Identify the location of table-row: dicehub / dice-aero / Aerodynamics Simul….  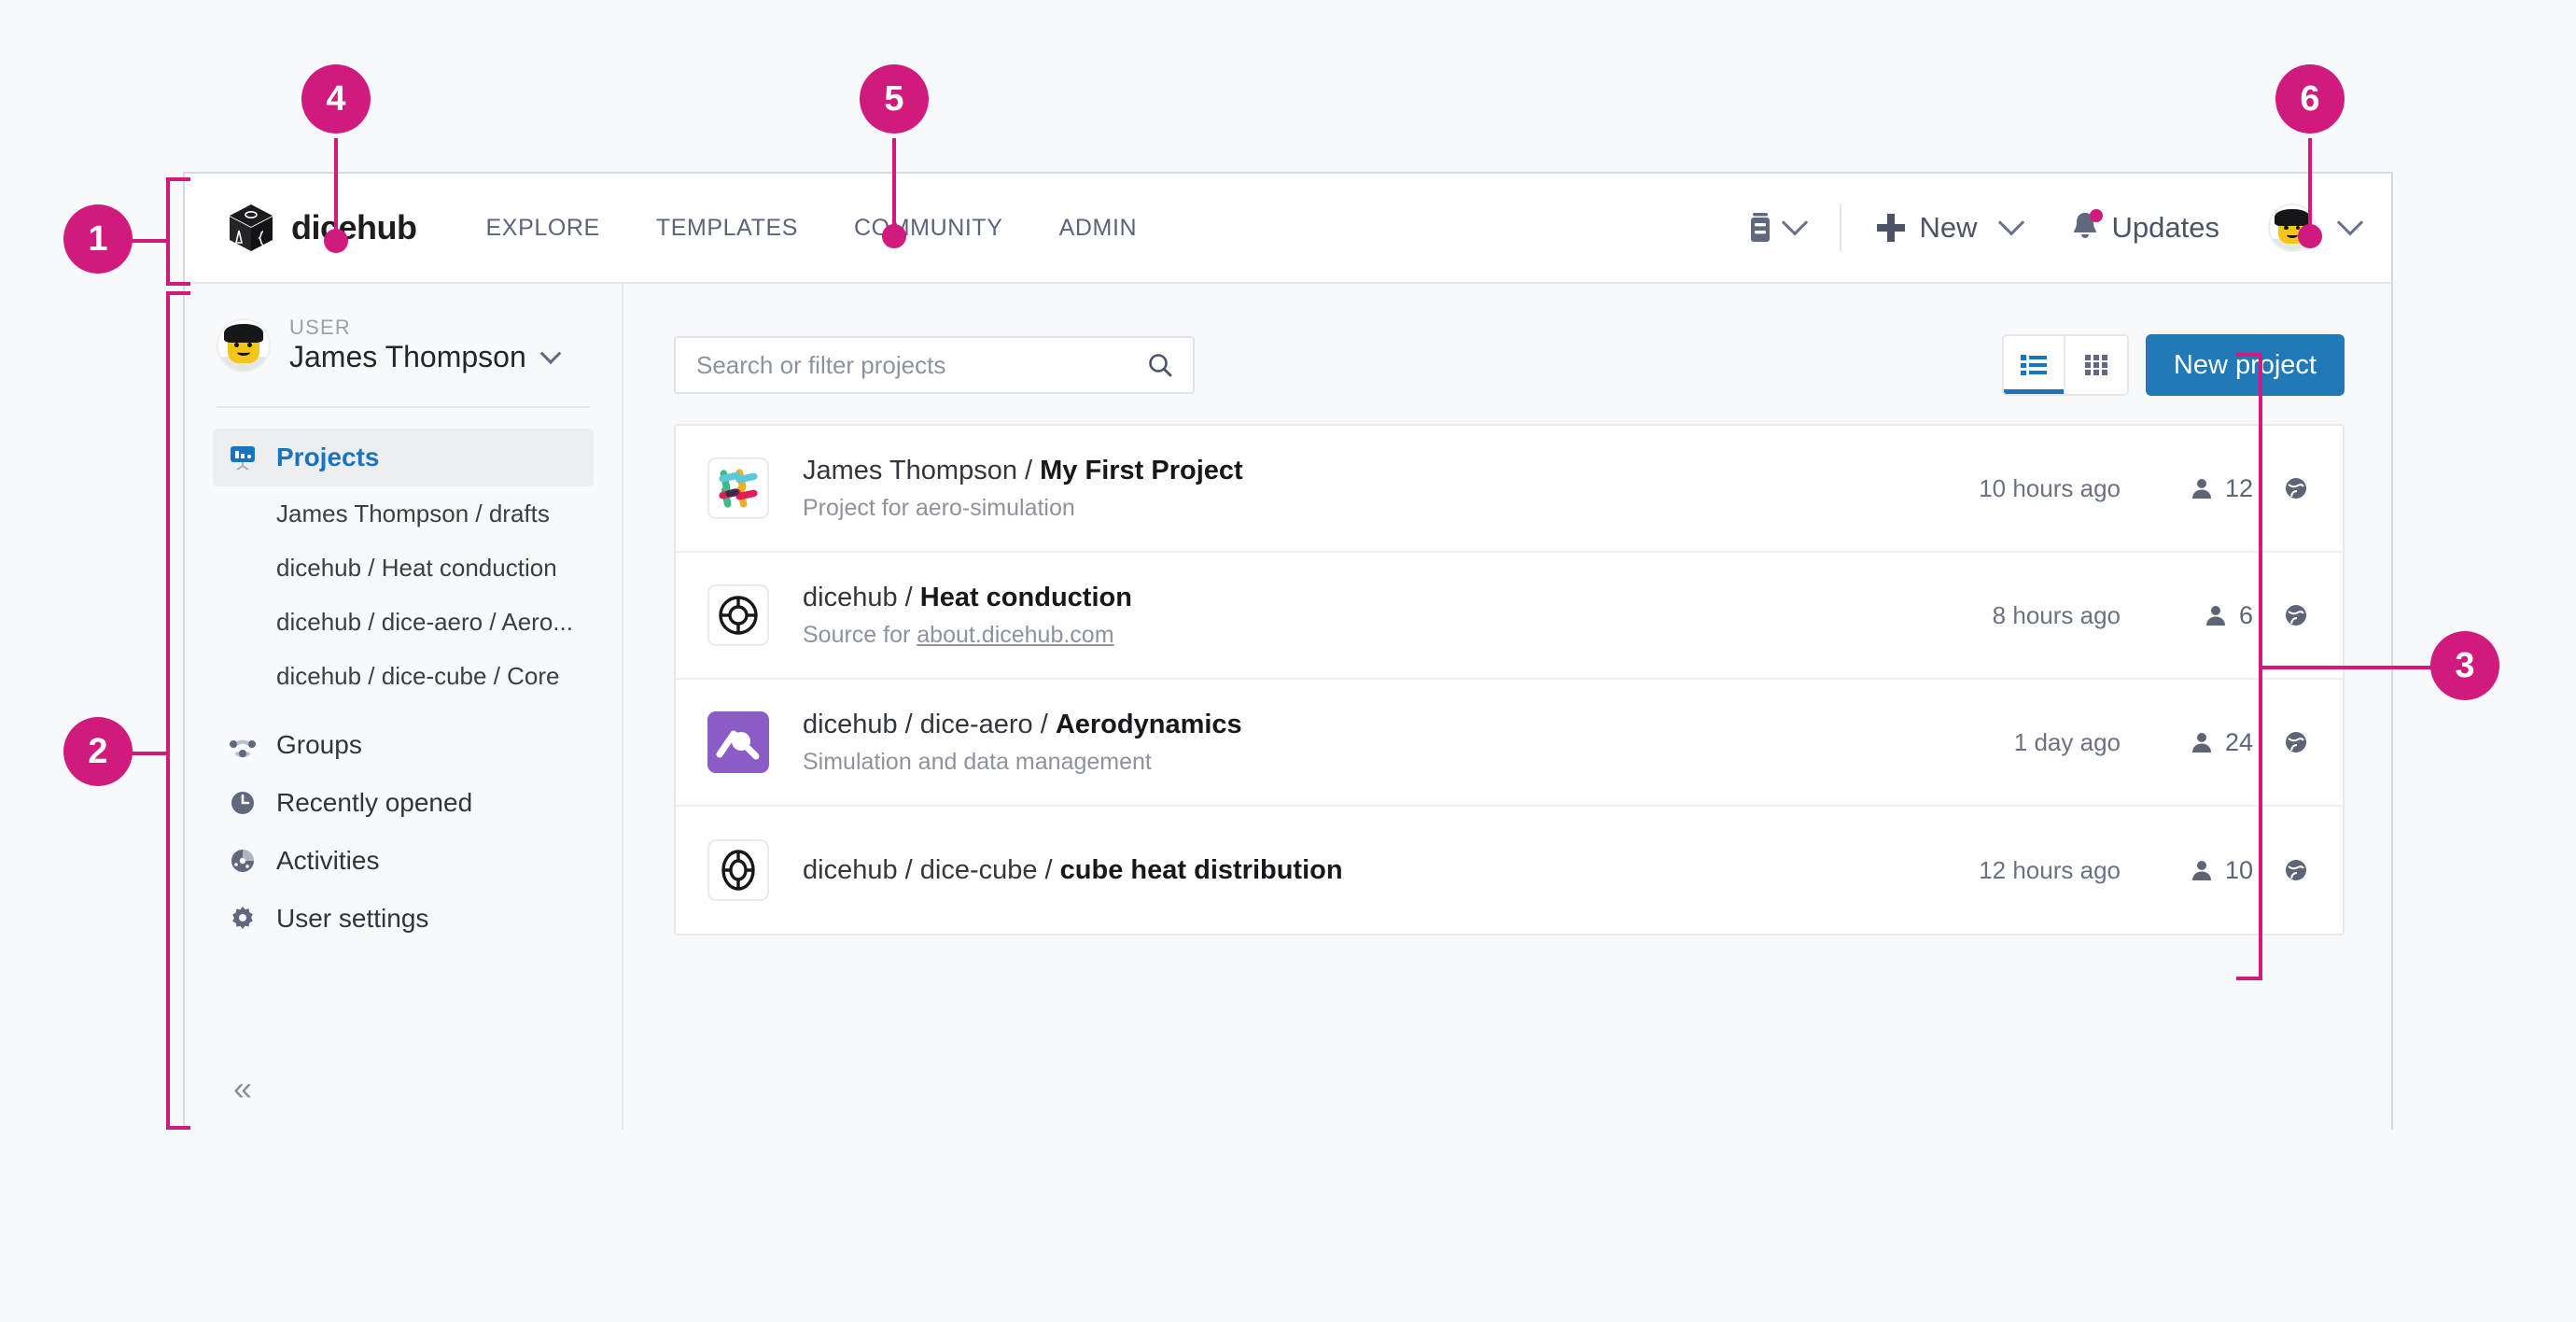
(1509, 744).